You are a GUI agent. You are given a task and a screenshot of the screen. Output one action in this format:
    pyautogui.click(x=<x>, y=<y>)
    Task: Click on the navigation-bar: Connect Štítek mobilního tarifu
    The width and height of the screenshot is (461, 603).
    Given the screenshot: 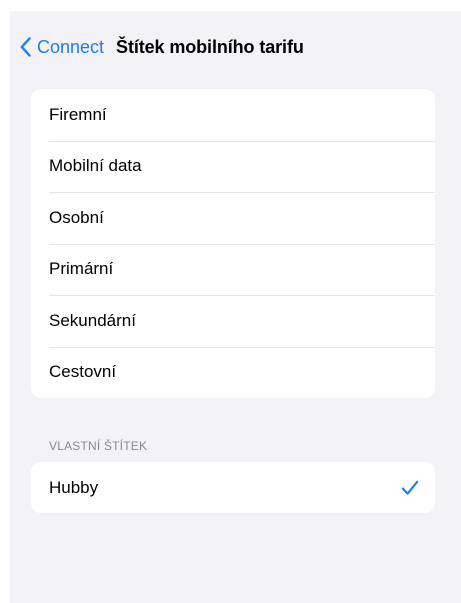 What is the action you would take?
    pyautogui.click(x=235, y=47)
    